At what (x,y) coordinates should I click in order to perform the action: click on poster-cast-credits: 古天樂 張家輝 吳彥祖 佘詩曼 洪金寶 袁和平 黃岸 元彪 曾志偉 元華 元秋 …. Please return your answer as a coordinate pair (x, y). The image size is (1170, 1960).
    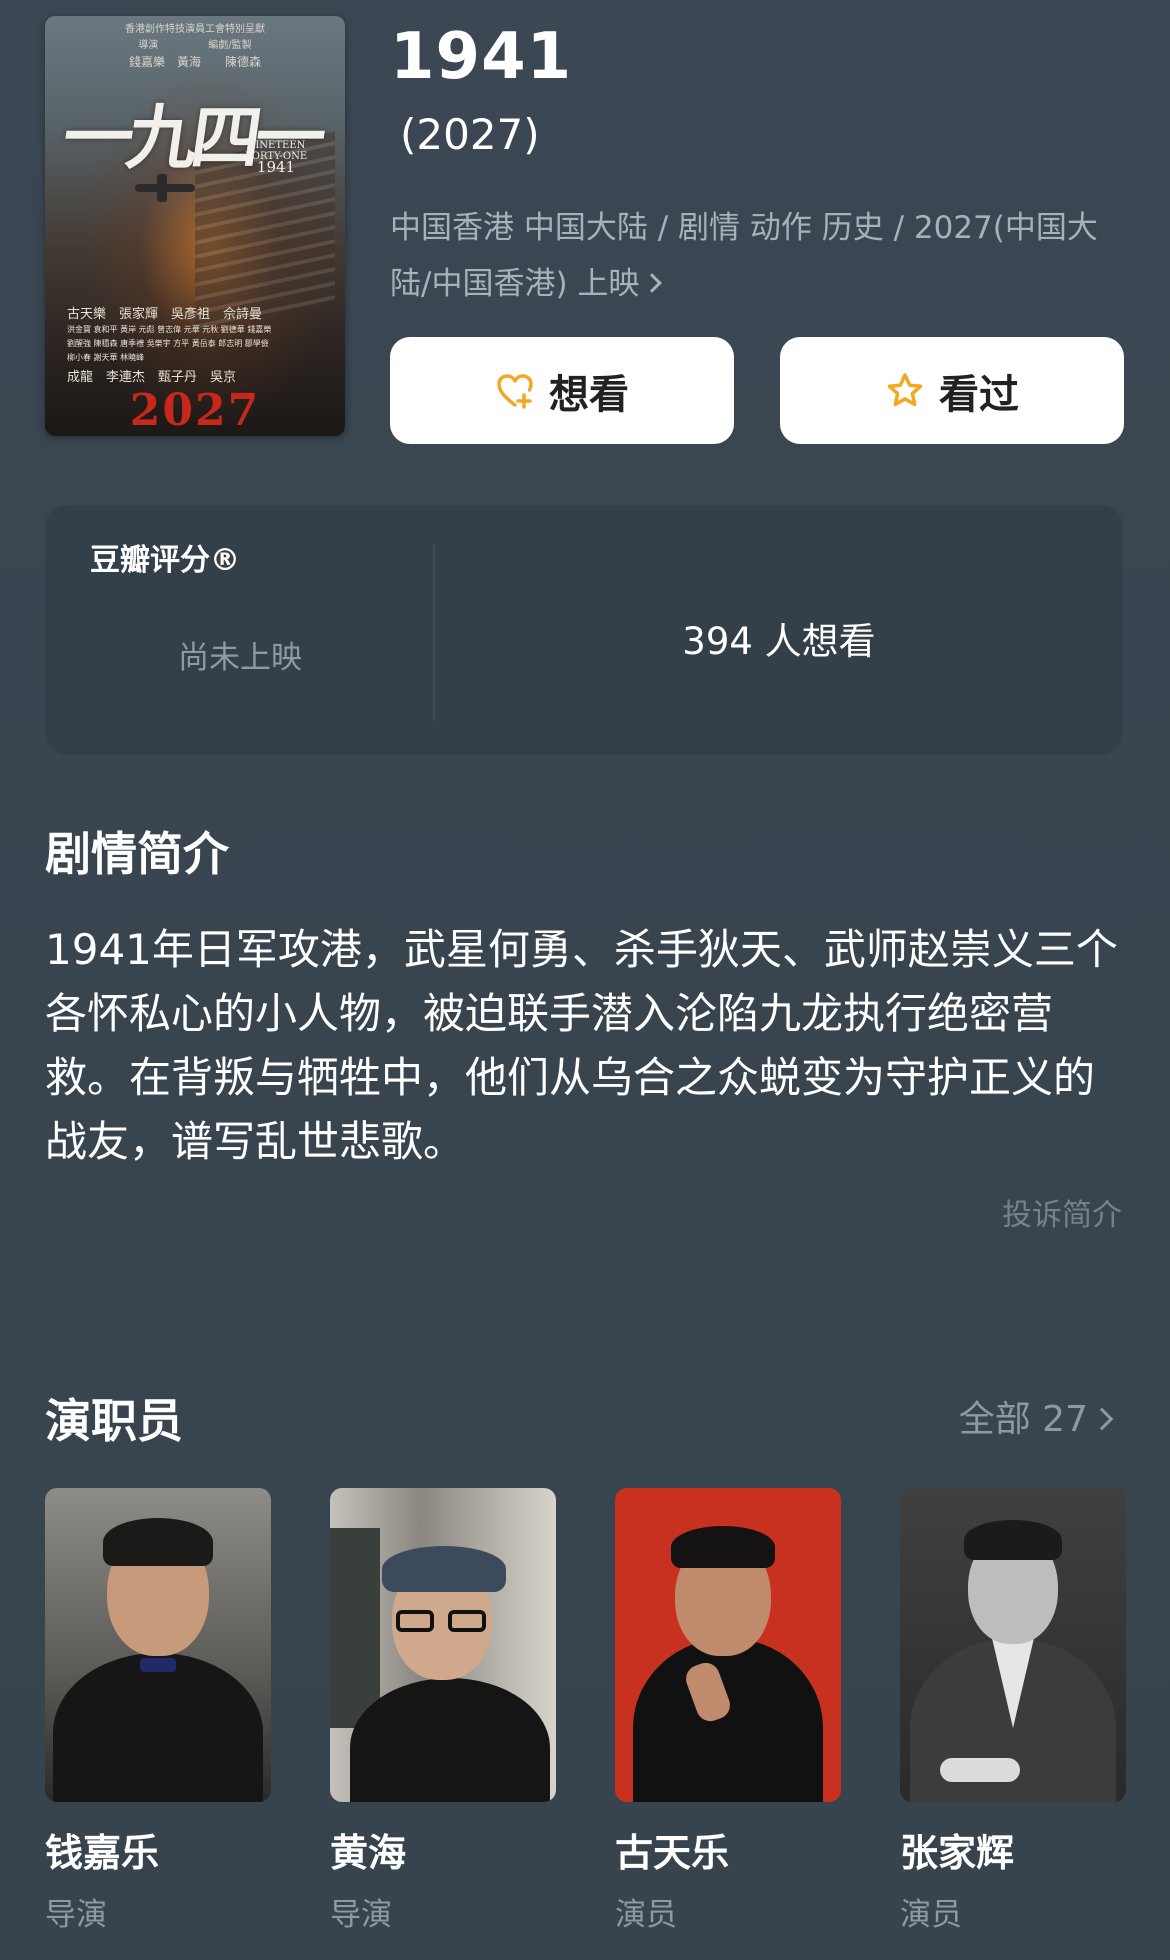
    Looking at the image, I should click on (201, 346).